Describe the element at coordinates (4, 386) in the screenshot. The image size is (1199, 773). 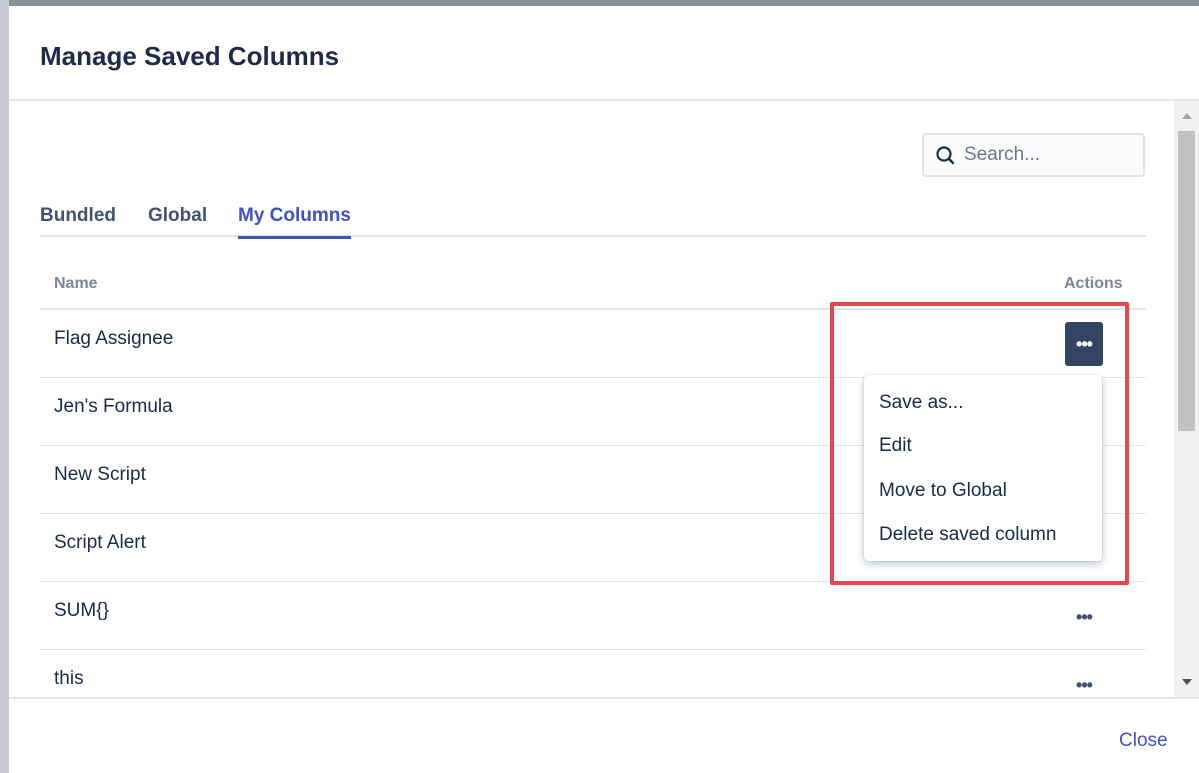
I see `page-backdrop` at that location.